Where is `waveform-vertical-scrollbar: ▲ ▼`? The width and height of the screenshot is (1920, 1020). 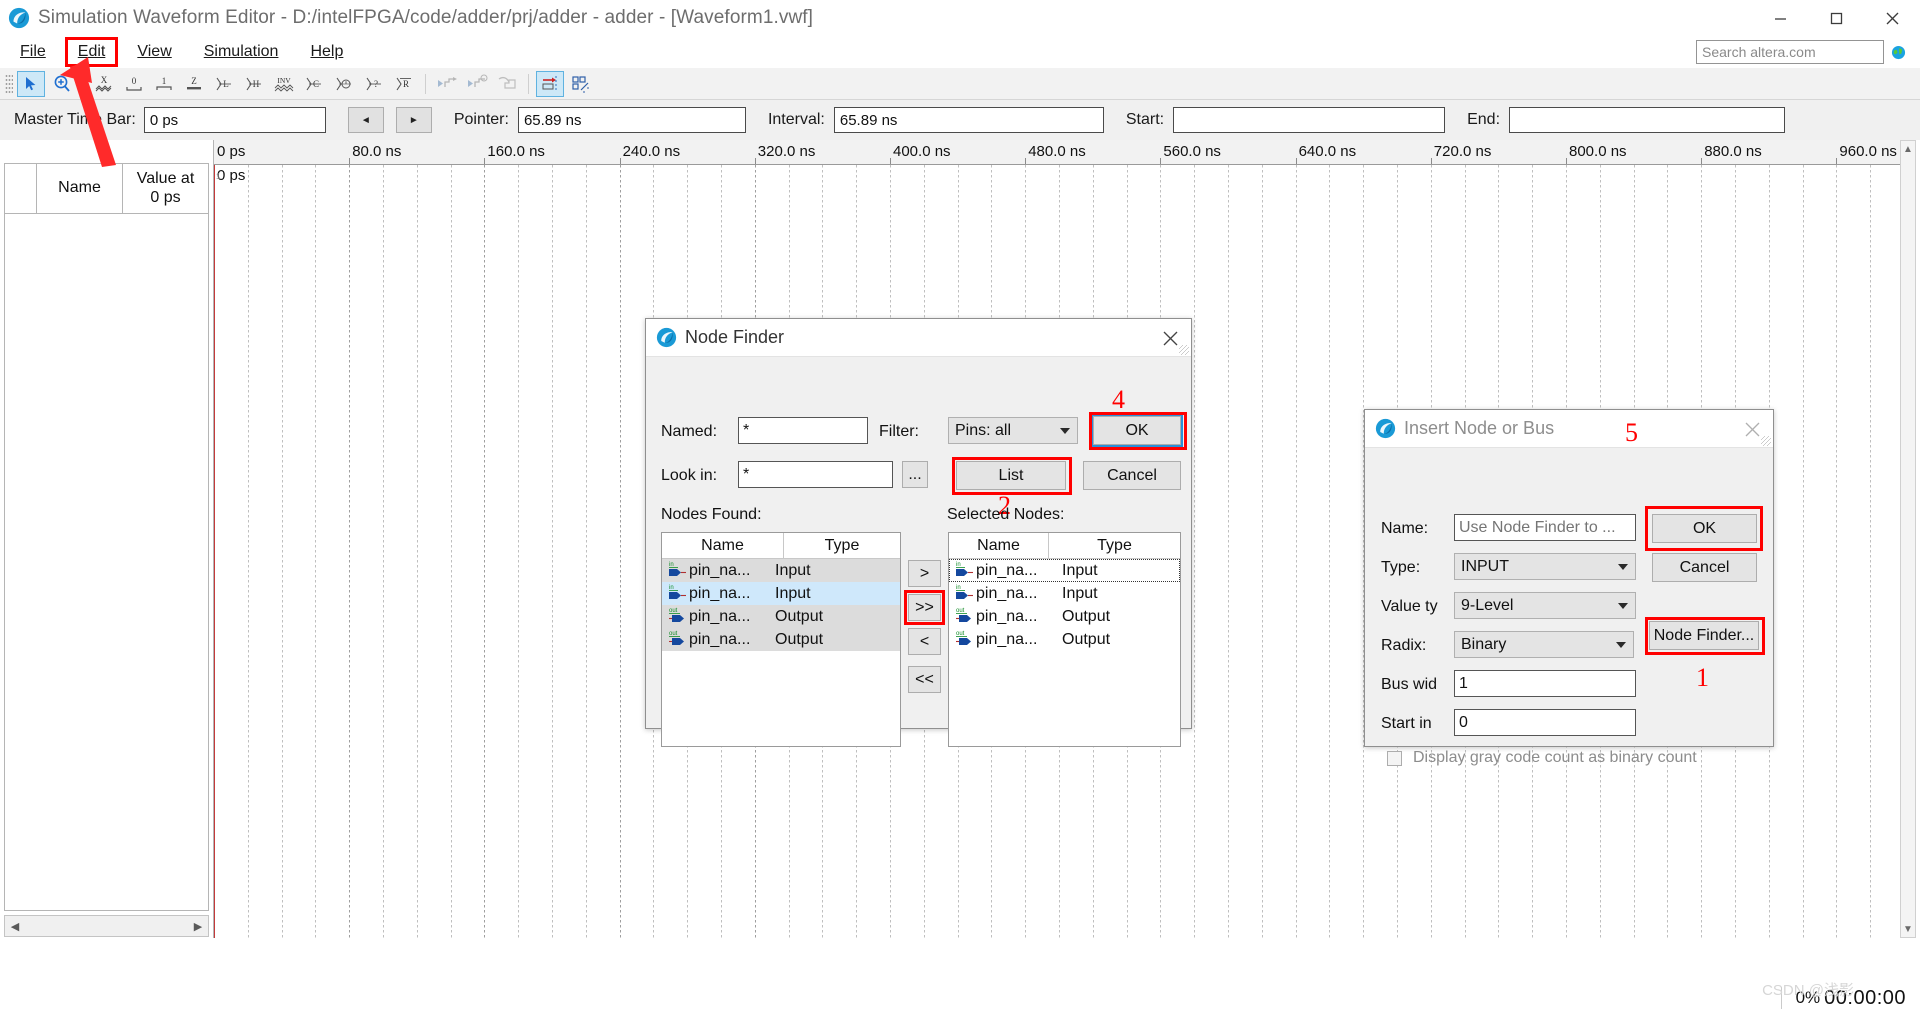 waveform-vertical-scrollbar: ▲ ▼ is located at coordinates (1908, 539).